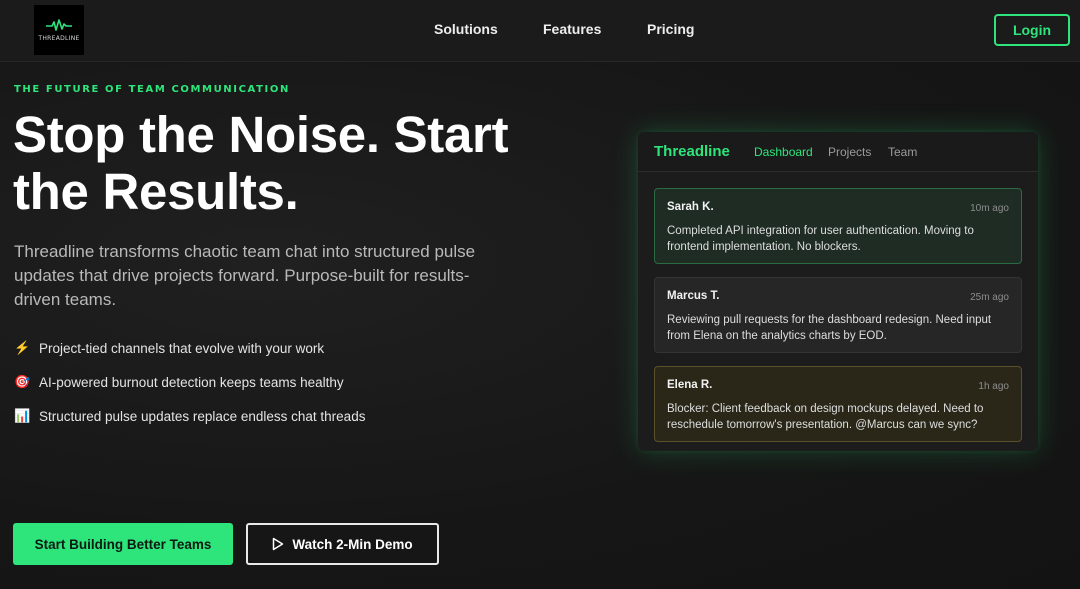 This screenshot has height=589, width=1080. Describe the element at coordinates (692, 151) in the screenshot. I see `preview-brand: Threadline` at that location.